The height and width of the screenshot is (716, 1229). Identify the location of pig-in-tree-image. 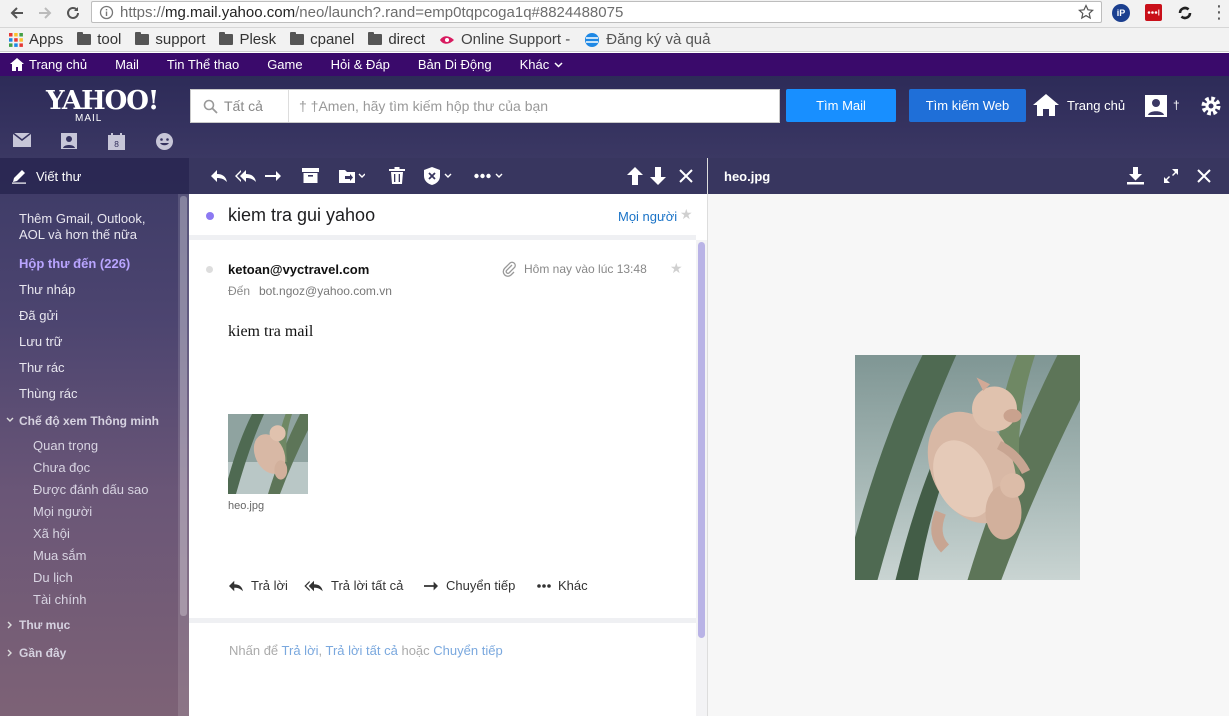
(967, 467).